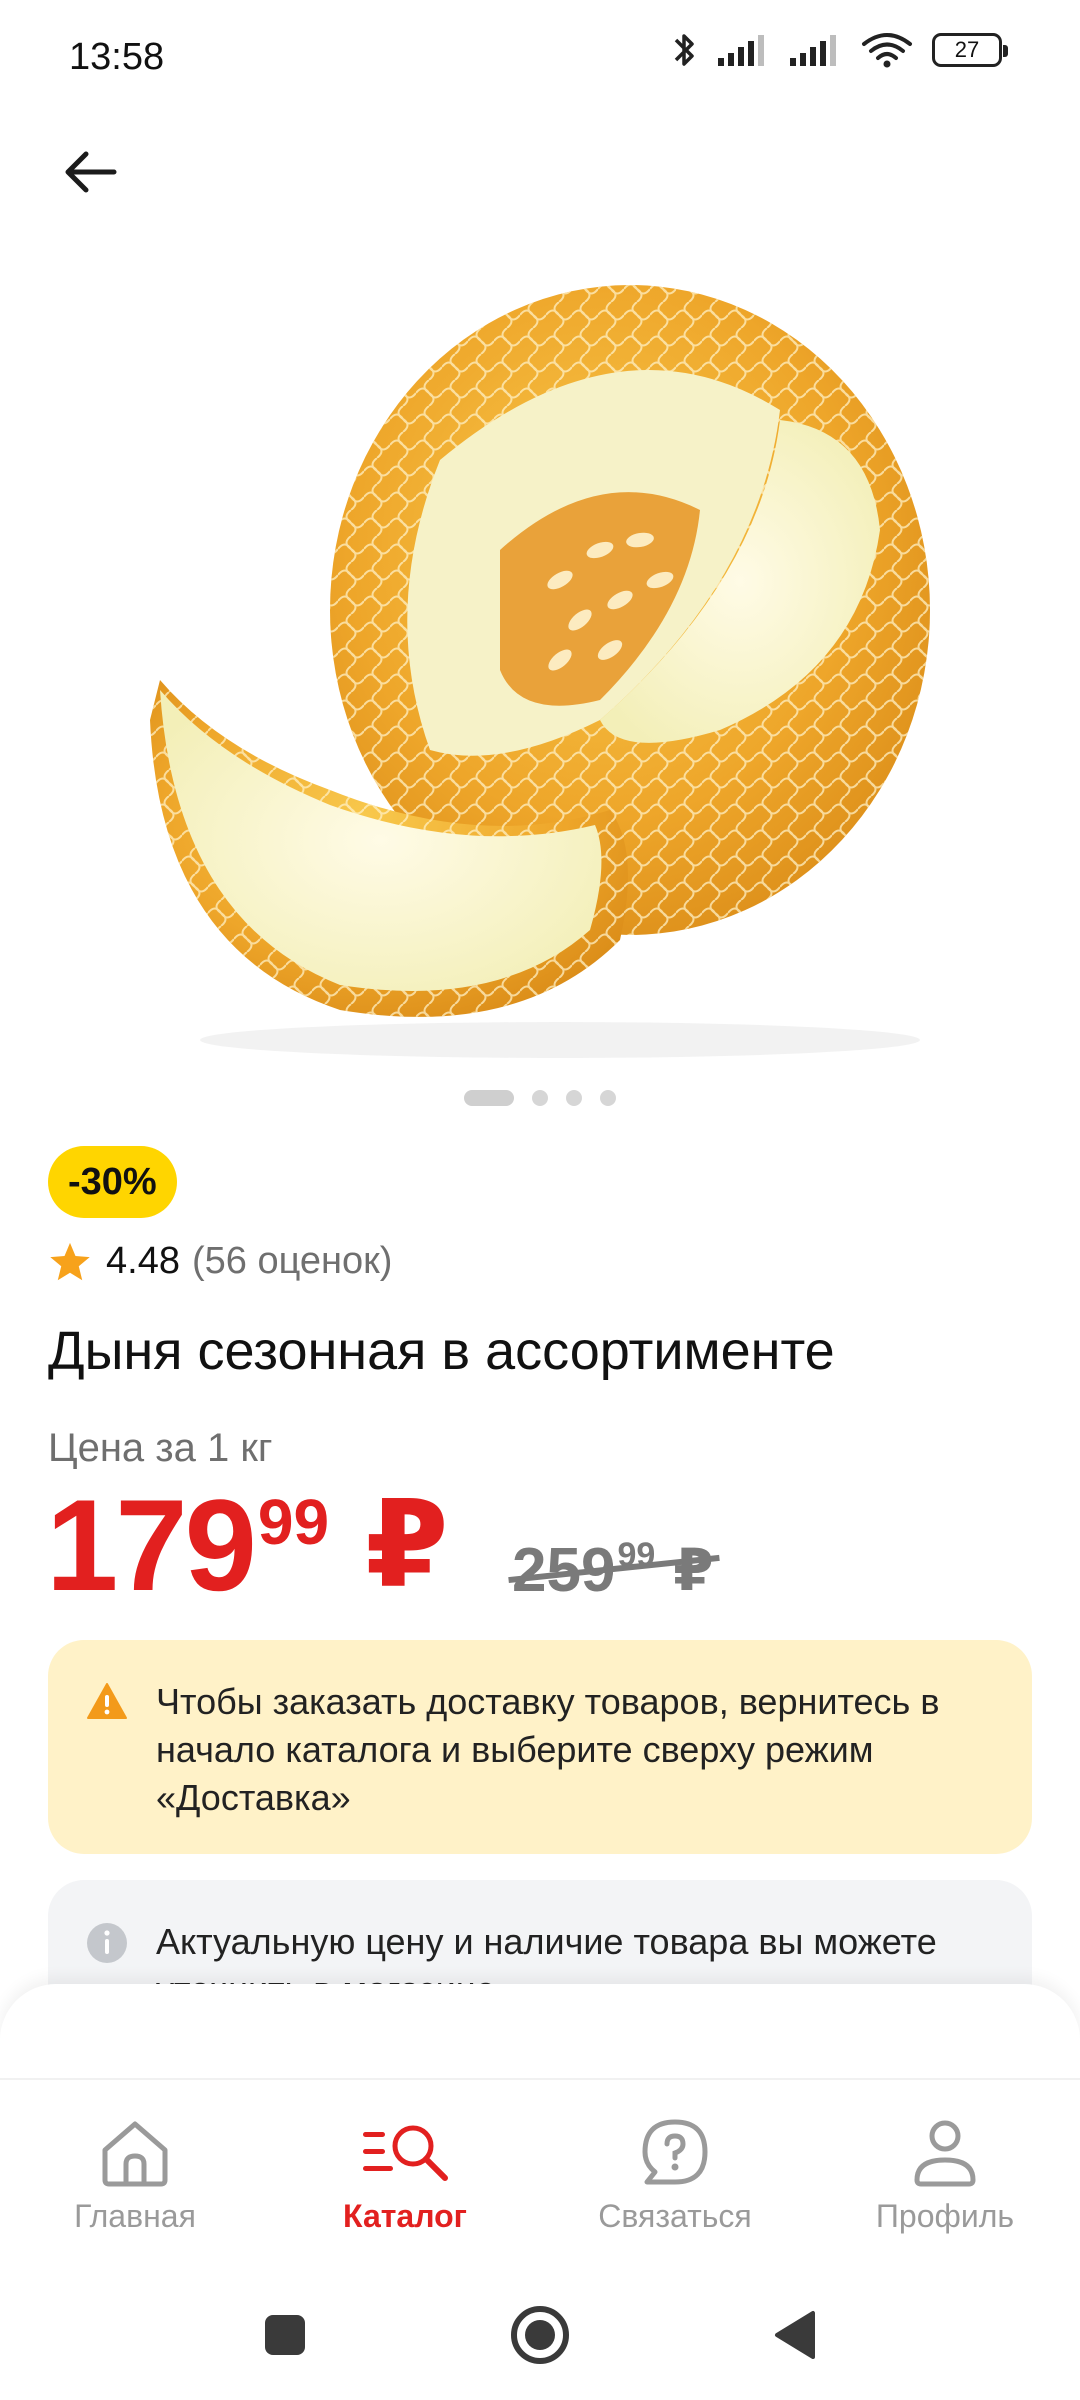 This screenshot has height=2400, width=1080. I want to click on nav-item-contact: Связаться, so click(675, 2170).